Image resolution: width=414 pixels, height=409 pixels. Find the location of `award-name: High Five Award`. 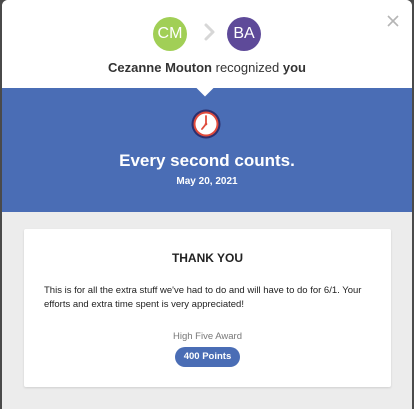

award-name: High Five Award is located at coordinates (207, 336).